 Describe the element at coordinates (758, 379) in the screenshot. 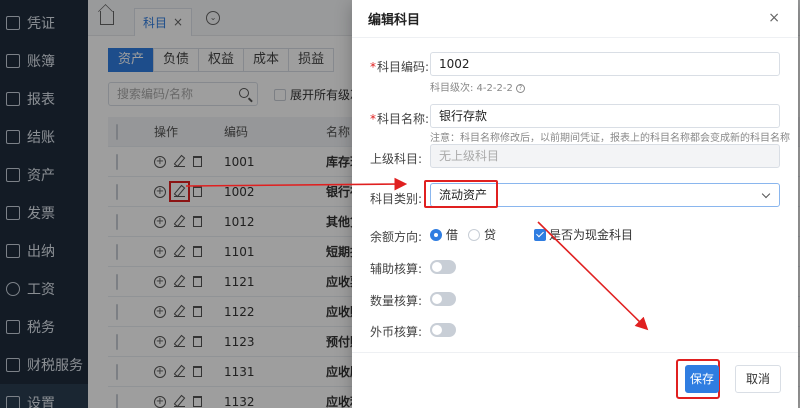

I see `cancel-button: 取消` at that location.